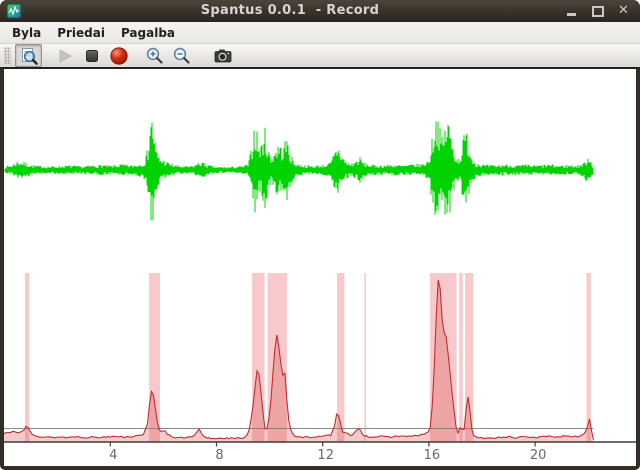 This screenshot has width=640, height=470. I want to click on close-button: ✕, so click(623, 11).